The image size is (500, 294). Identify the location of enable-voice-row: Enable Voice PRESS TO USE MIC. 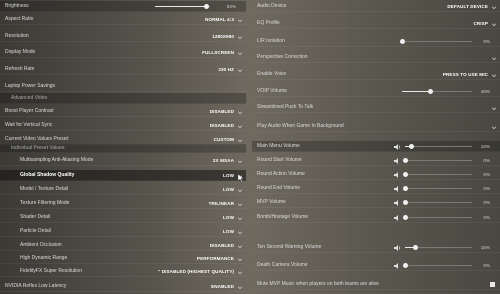
(376, 74).